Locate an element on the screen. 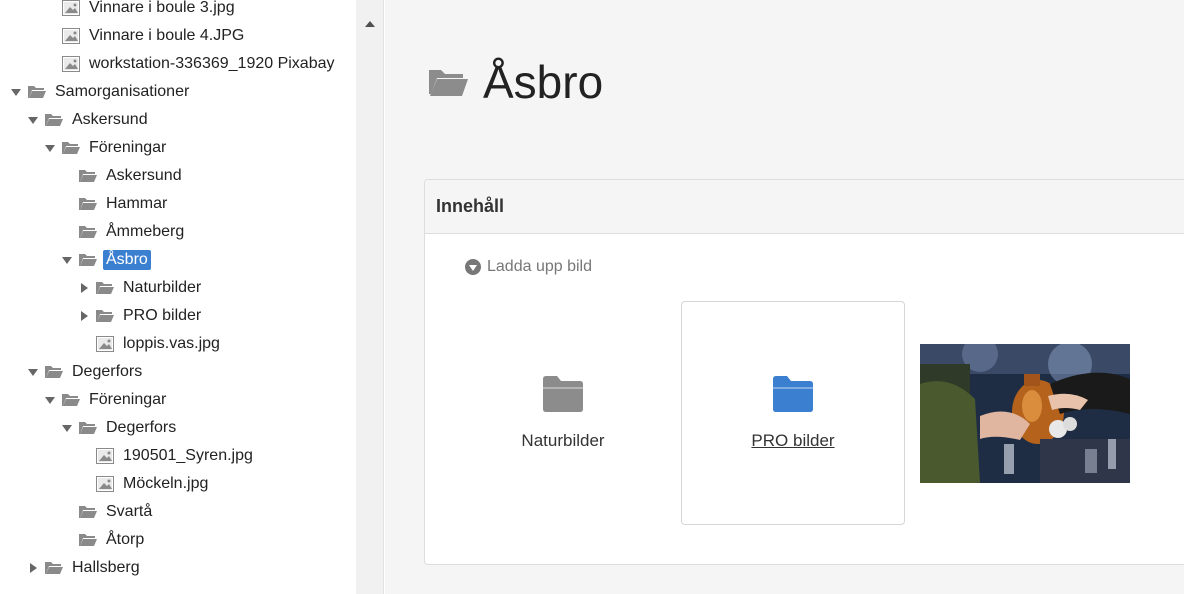  tree-file-item: Vinnare i boule 3.jpg is located at coordinates (178, 10).